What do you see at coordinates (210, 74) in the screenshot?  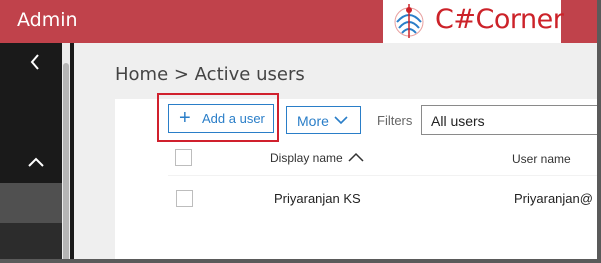 I see `breadcrumb: Home > Active users` at bounding box center [210, 74].